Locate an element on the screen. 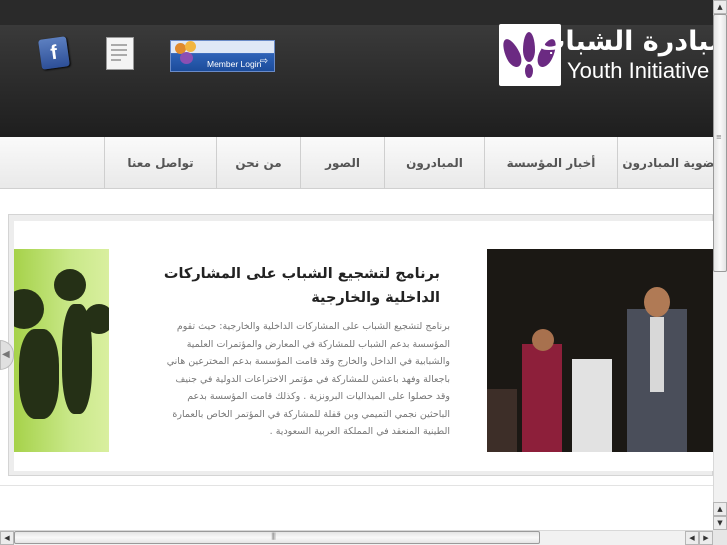 The width and height of the screenshot is (727, 545). scroll-left-button-right: ◀ is located at coordinates (692, 538).